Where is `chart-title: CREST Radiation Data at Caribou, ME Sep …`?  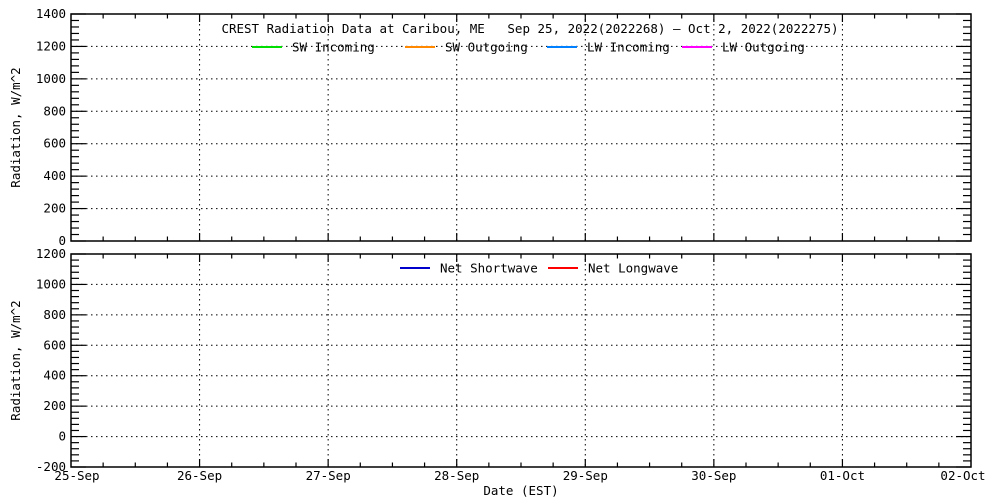
chart-title: CREST Radiation Data at Caribou, ME Sep … is located at coordinates (529, 28).